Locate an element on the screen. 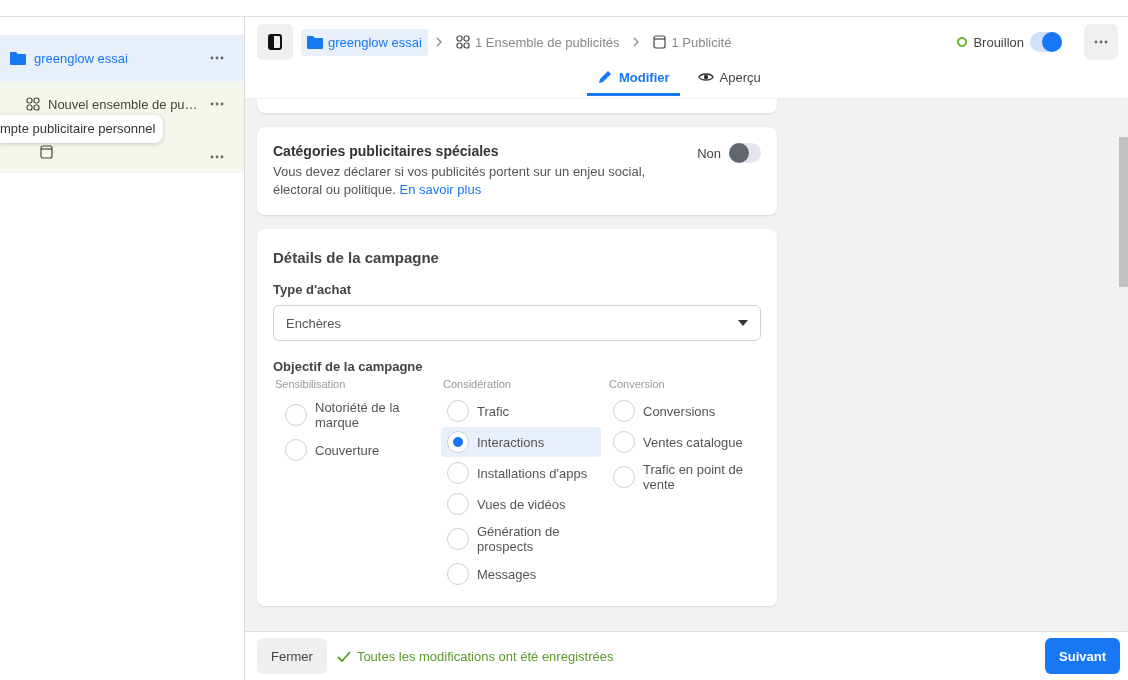  group-heading: Sensibilisation is located at coordinates (311, 384).